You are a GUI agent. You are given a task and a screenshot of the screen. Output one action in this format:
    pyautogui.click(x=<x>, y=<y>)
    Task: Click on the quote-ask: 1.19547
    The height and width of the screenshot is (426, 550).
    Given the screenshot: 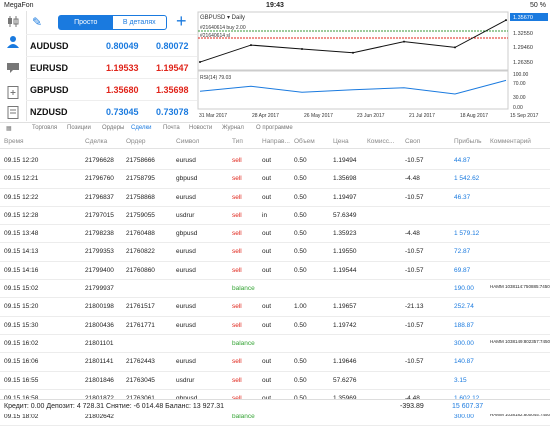 What is the action you would take?
    pyautogui.click(x=172, y=68)
    